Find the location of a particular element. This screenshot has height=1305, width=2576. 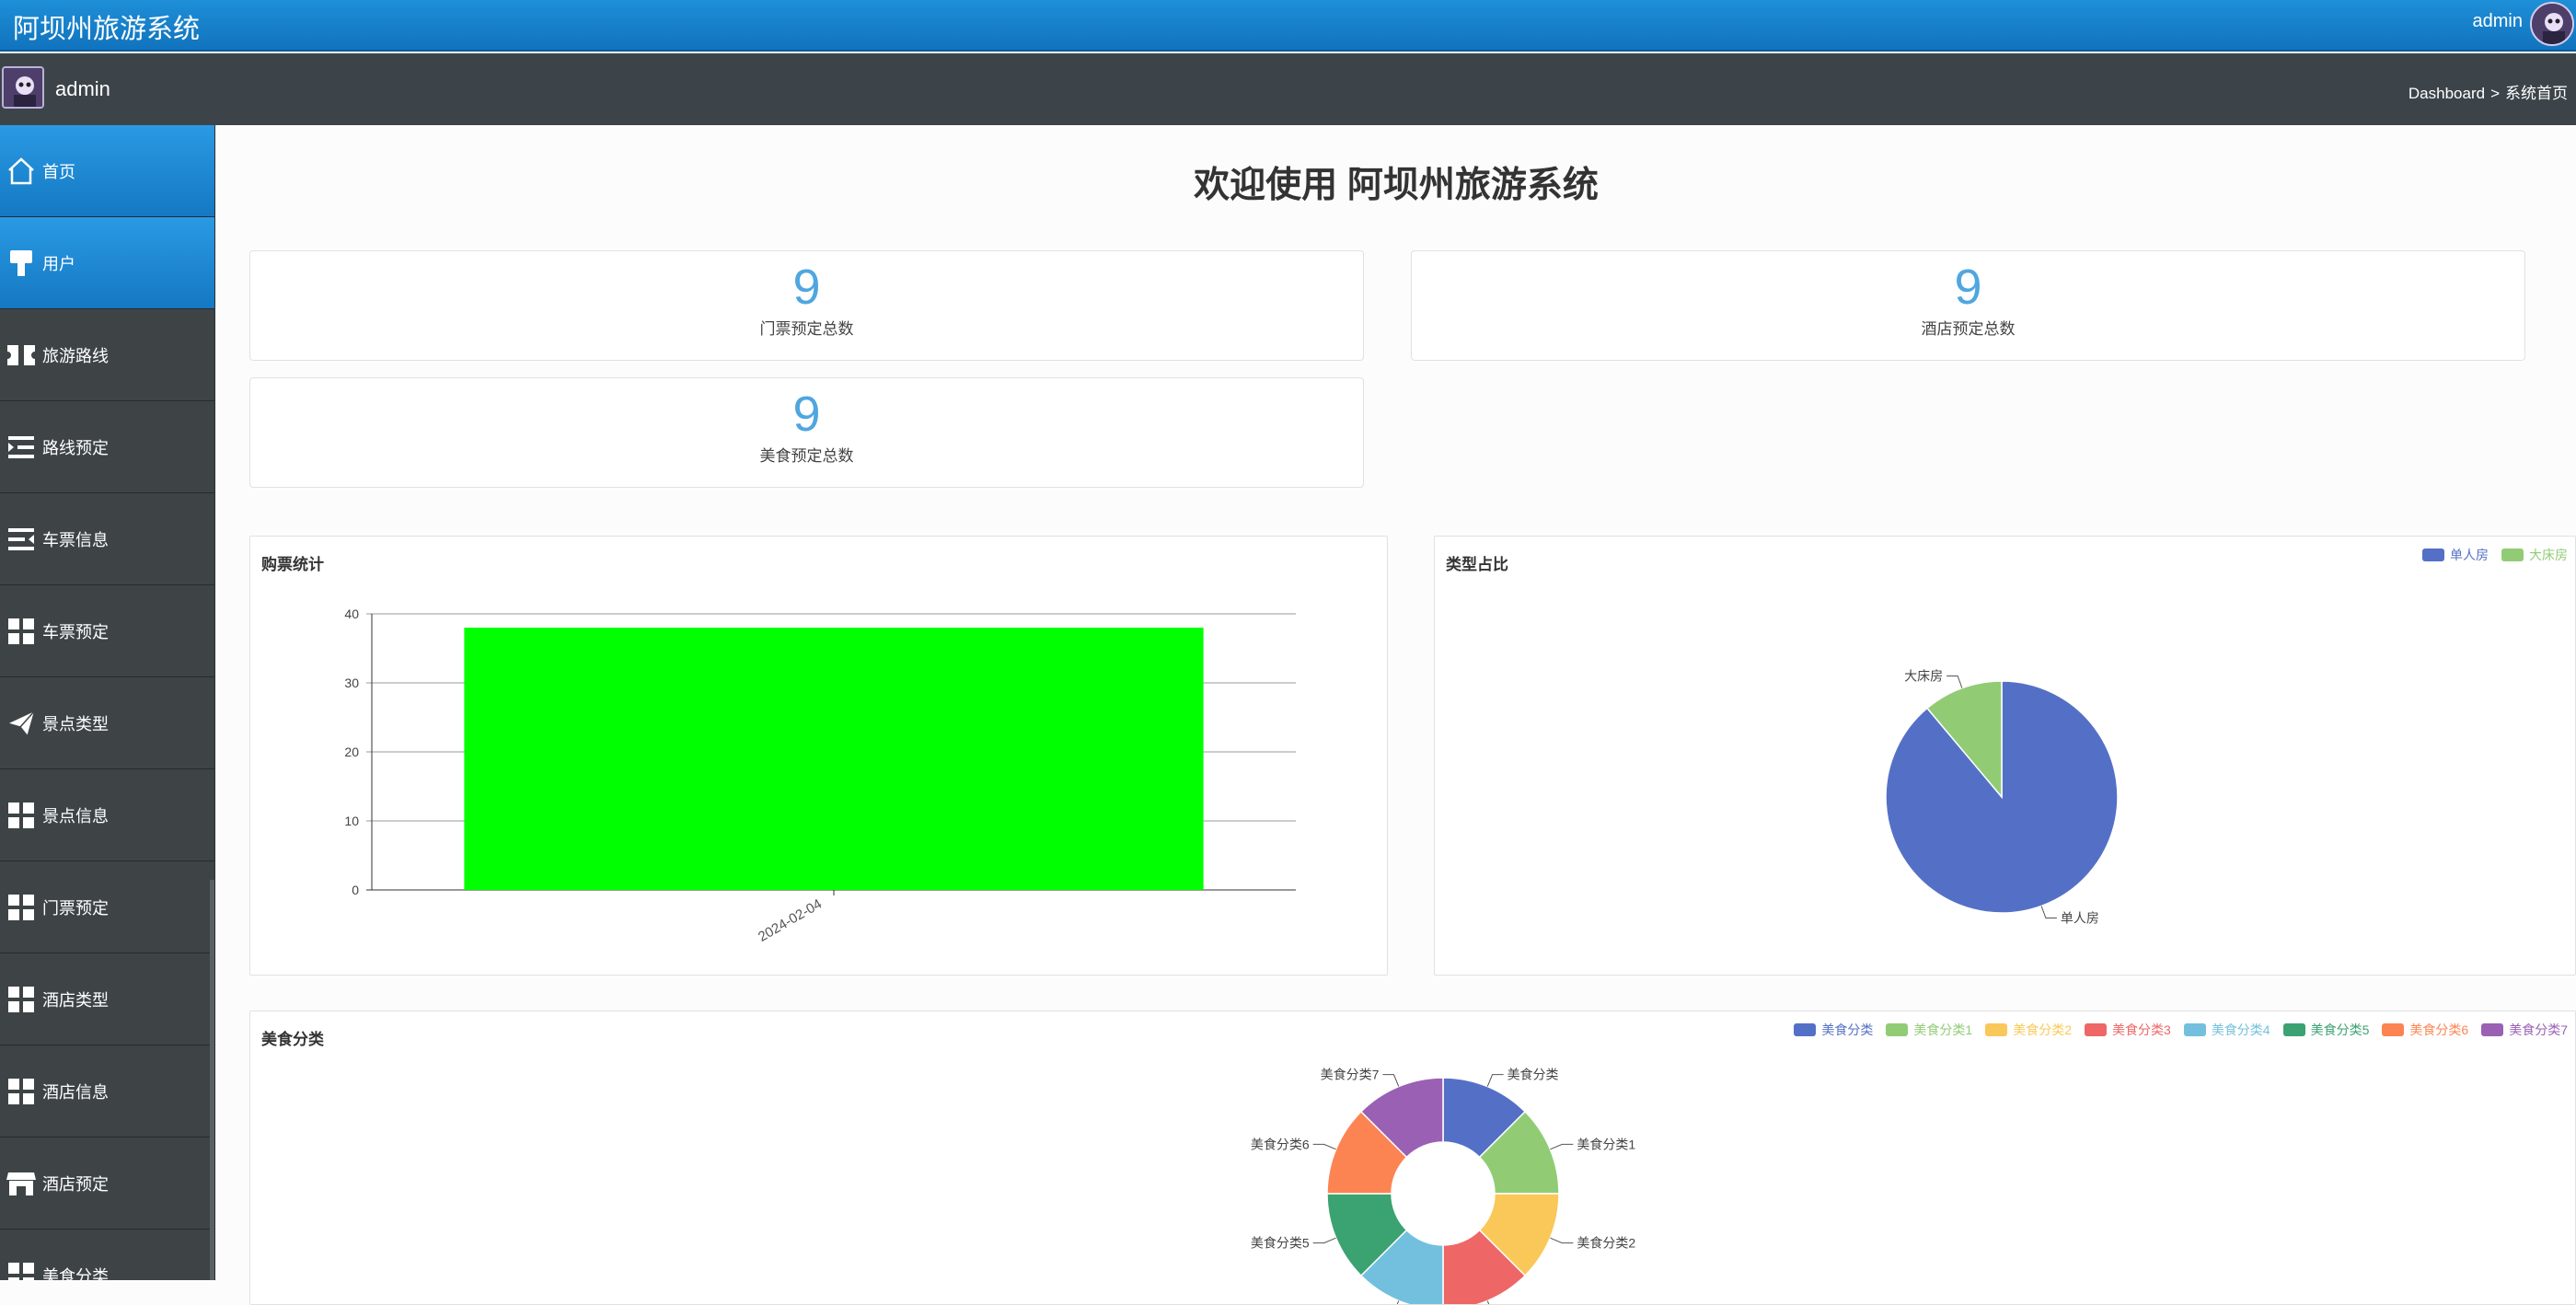

x-tick-label: 2024-02-04 is located at coordinates (790, 920).